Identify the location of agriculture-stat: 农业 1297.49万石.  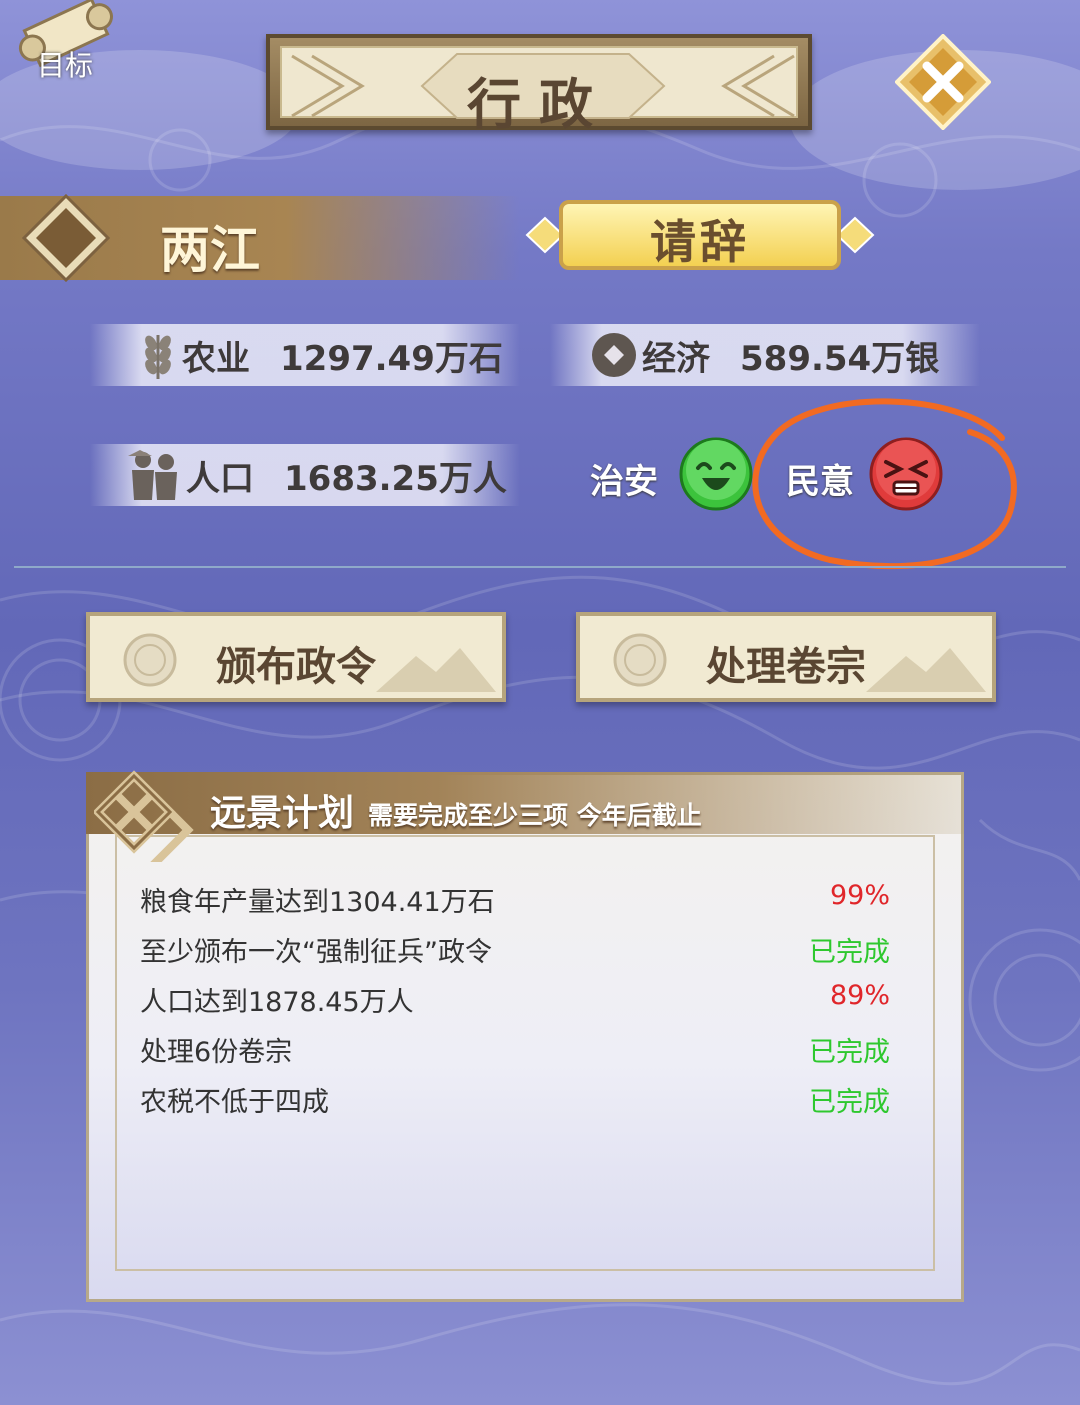
(305, 355).